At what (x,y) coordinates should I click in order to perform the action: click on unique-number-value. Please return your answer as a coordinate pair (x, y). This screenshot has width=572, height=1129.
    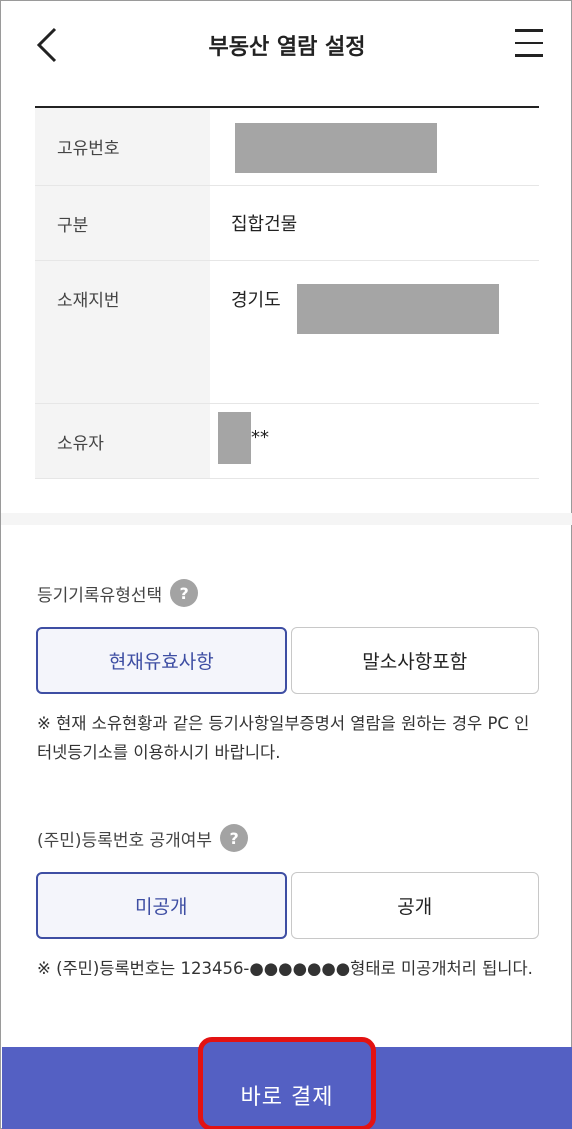
    Looking at the image, I should click on (374, 146).